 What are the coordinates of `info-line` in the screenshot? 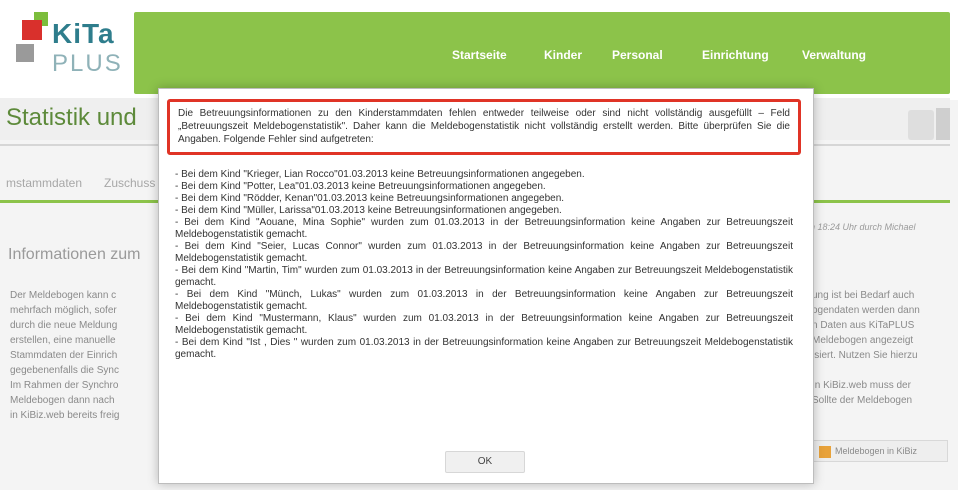 It's located at (882, 370).